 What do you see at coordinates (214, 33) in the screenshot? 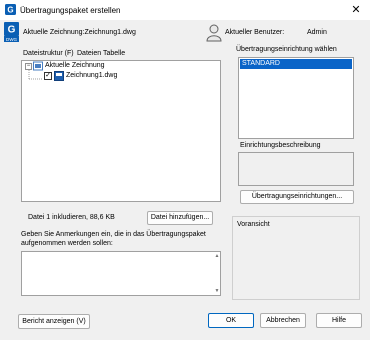
I see `user-icon` at bounding box center [214, 33].